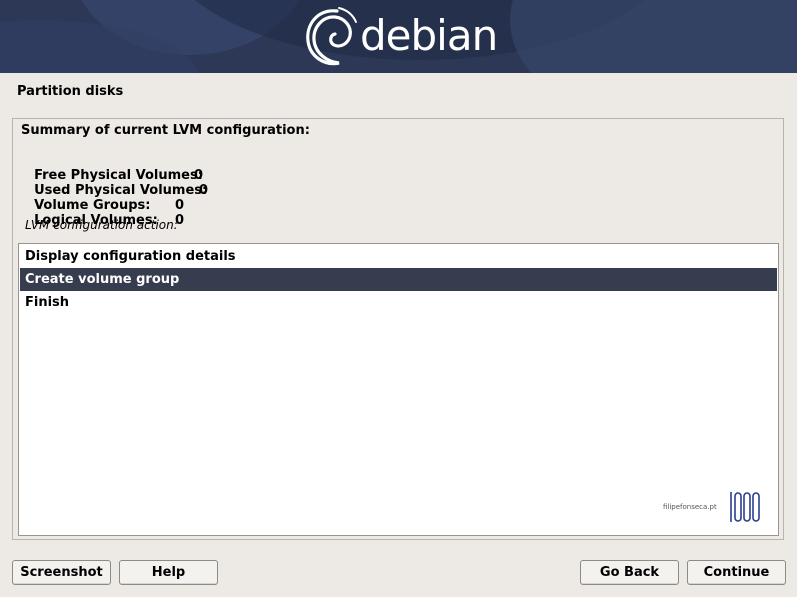 The image size is (797, 597). What do you see at coordinates (690, 507) in the screenshot?
I see `watermark-text: filipefonseca.pt` at bounding box center [690, 507].